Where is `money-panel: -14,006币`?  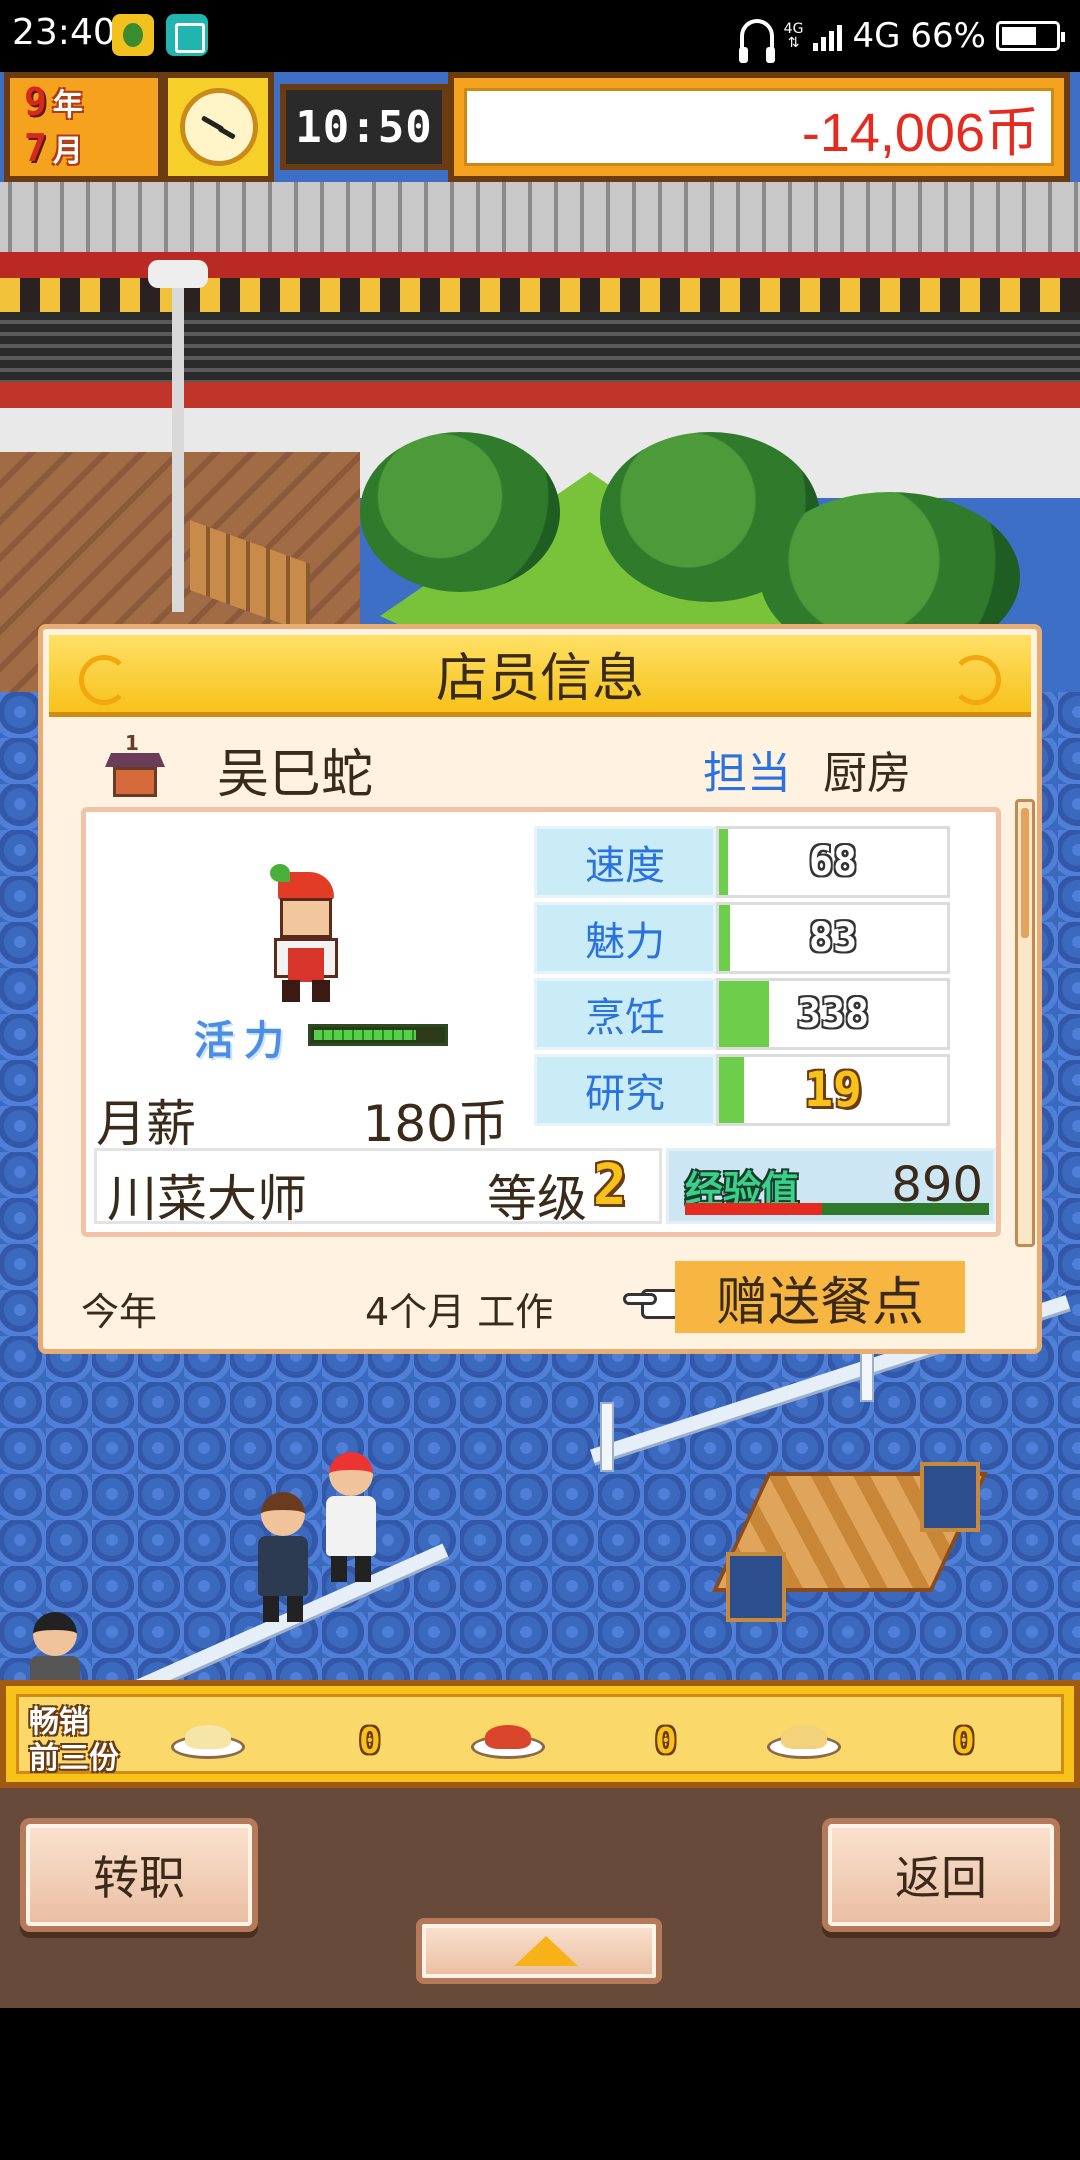
money-panel: -14,006币 is located at coordinates (759, 127).